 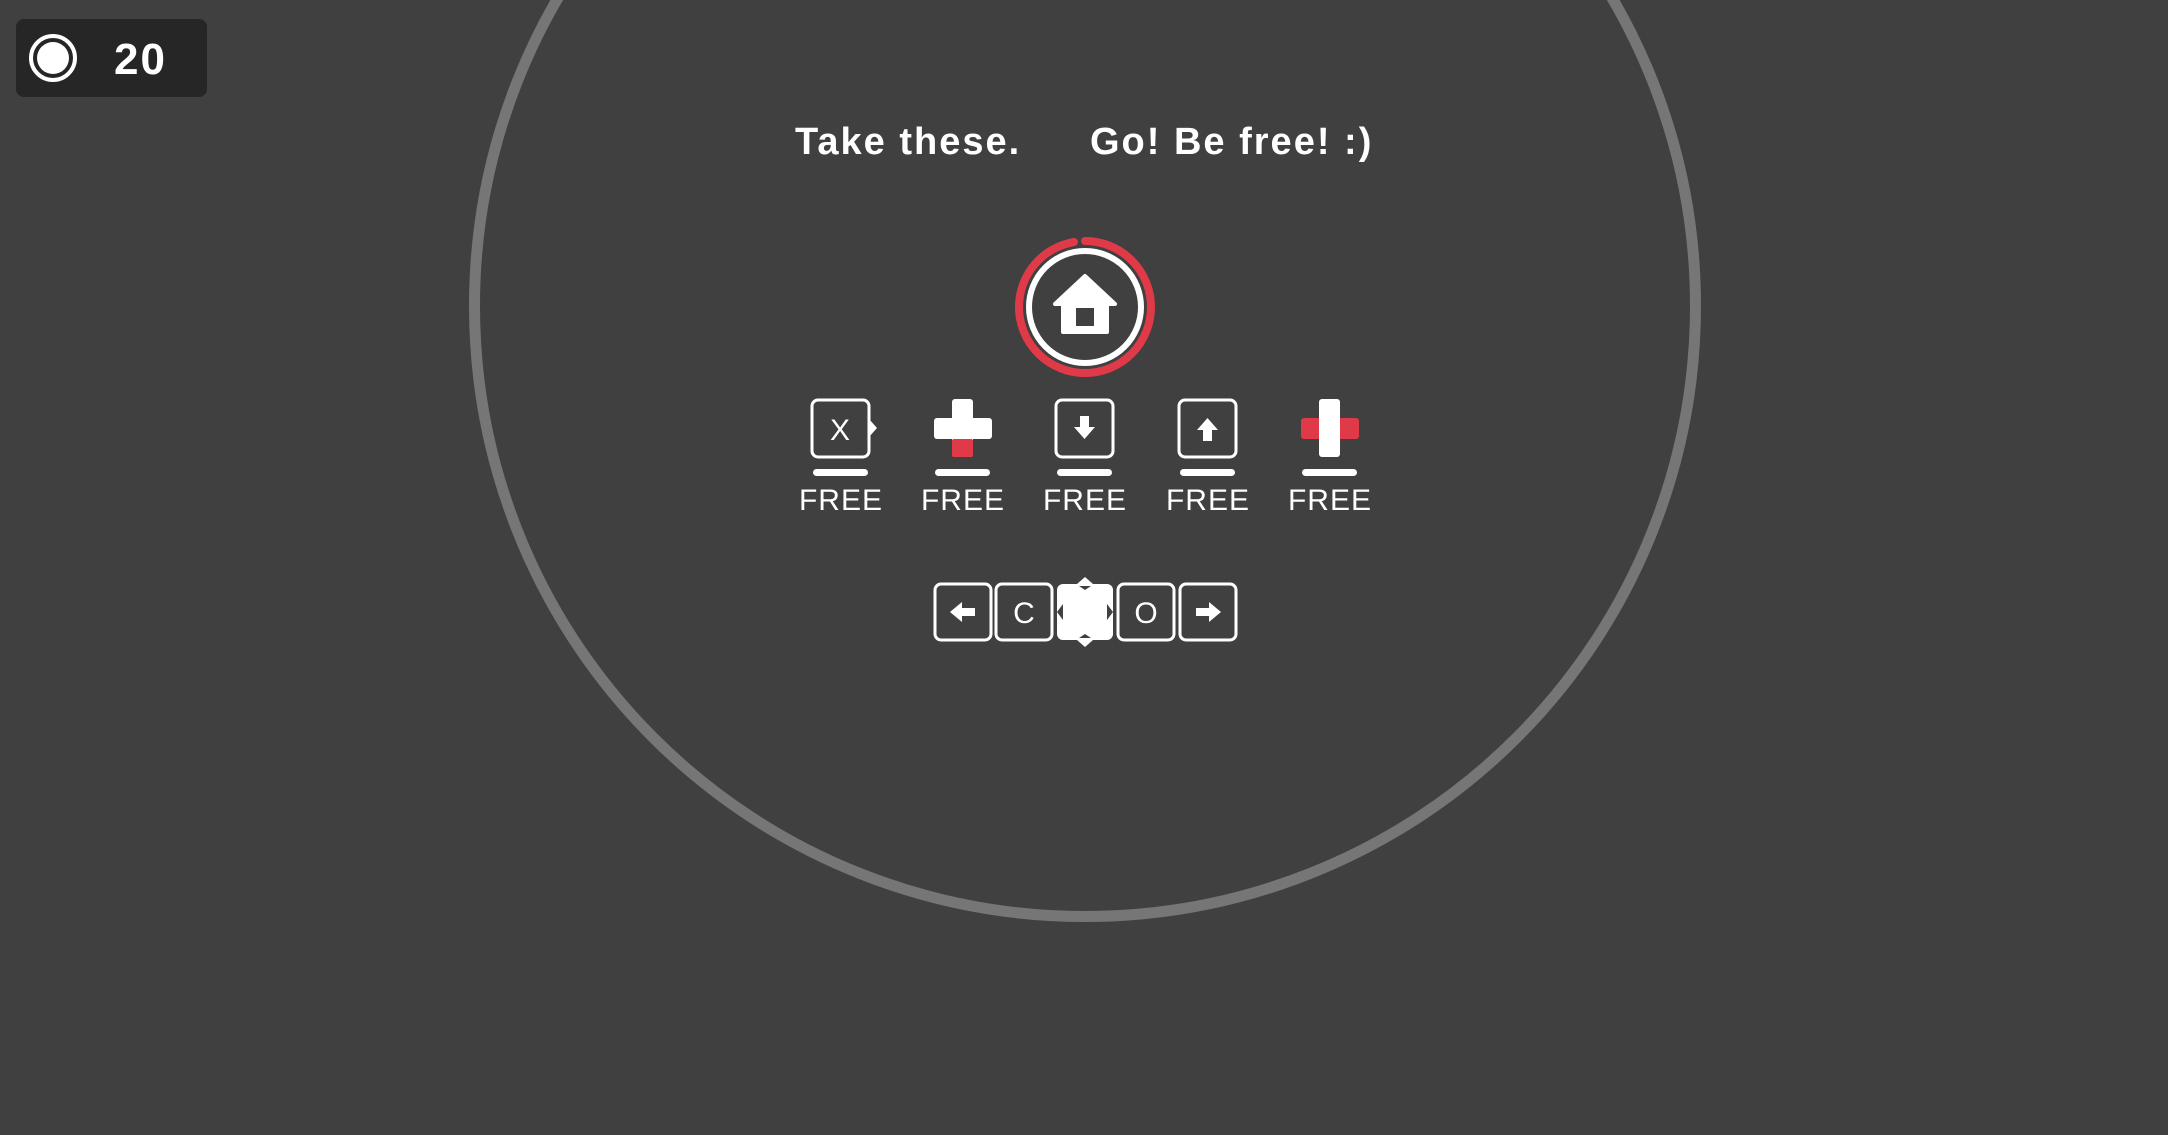 I want to click on tool-up-arrow-key: FREE, so click(x=1208, y=461).